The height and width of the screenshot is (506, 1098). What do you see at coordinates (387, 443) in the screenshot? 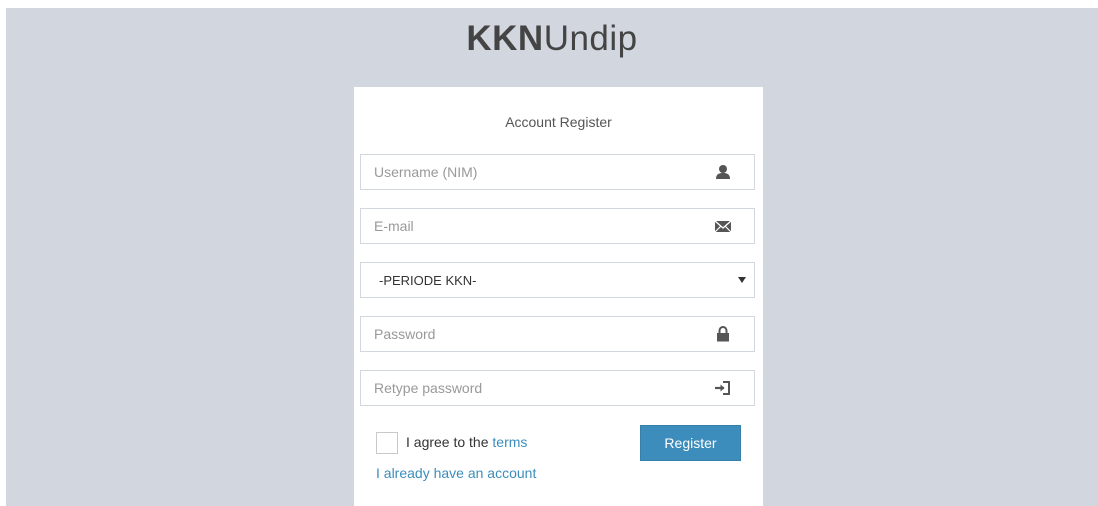
I see `agree-terms-checkbox` at bounding box center [387, 443].